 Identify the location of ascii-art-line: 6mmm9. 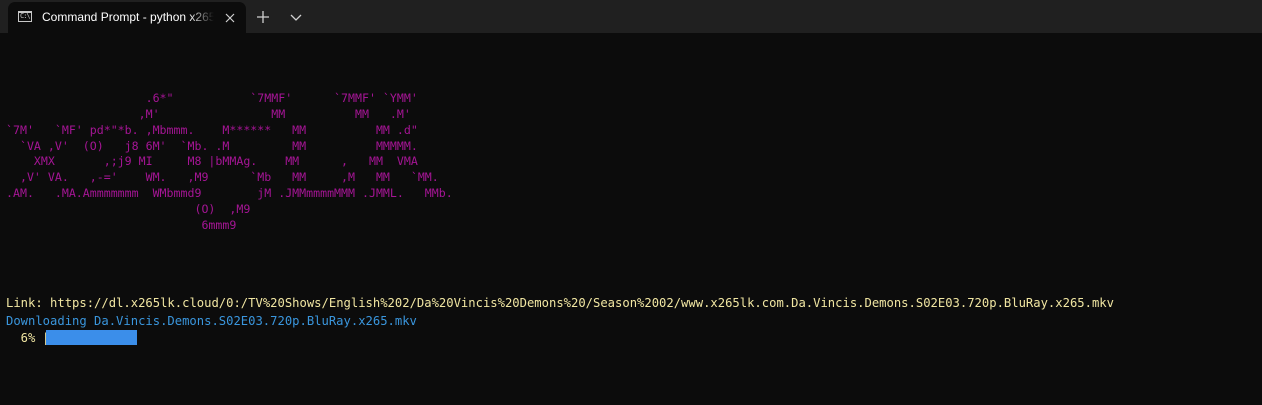
(121, 224).